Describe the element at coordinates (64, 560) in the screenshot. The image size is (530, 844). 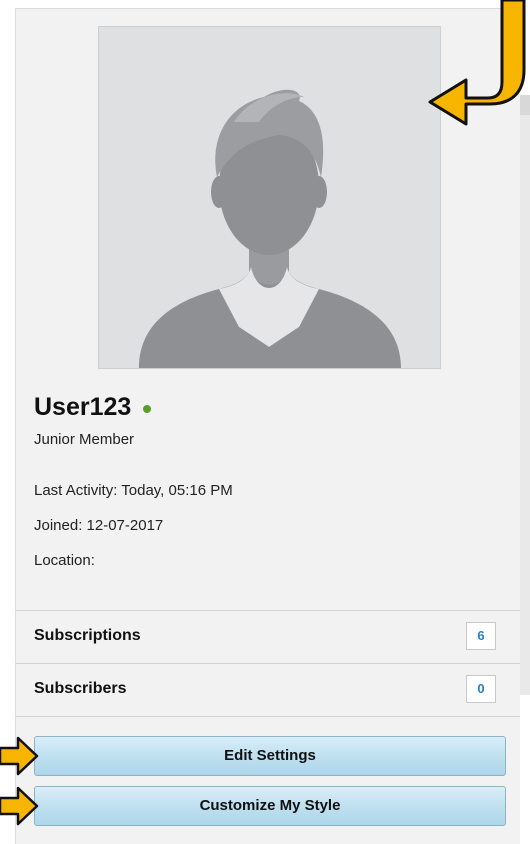
I see `location: Location:` at that location.